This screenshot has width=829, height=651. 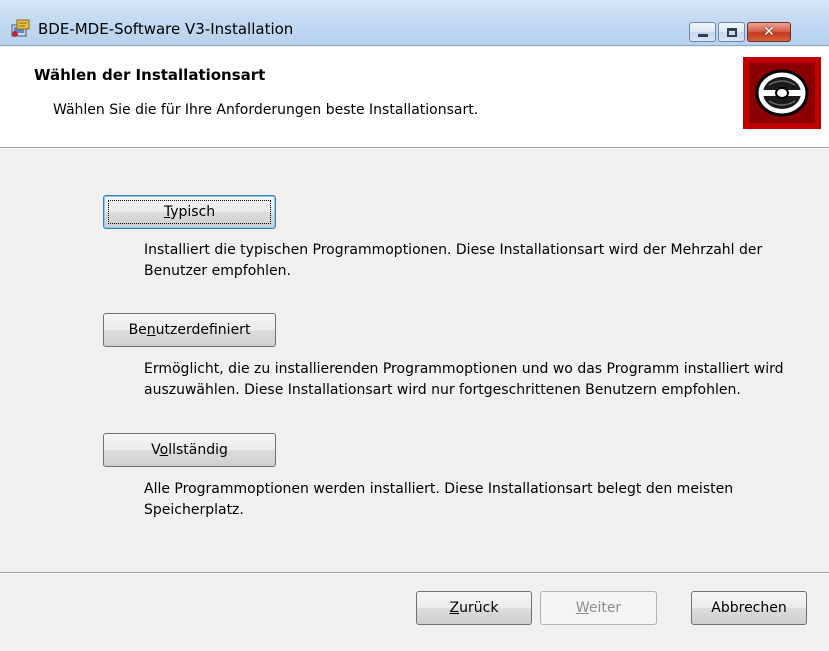 I want to click on next-button: Weiter, so click(x=598, y=608).